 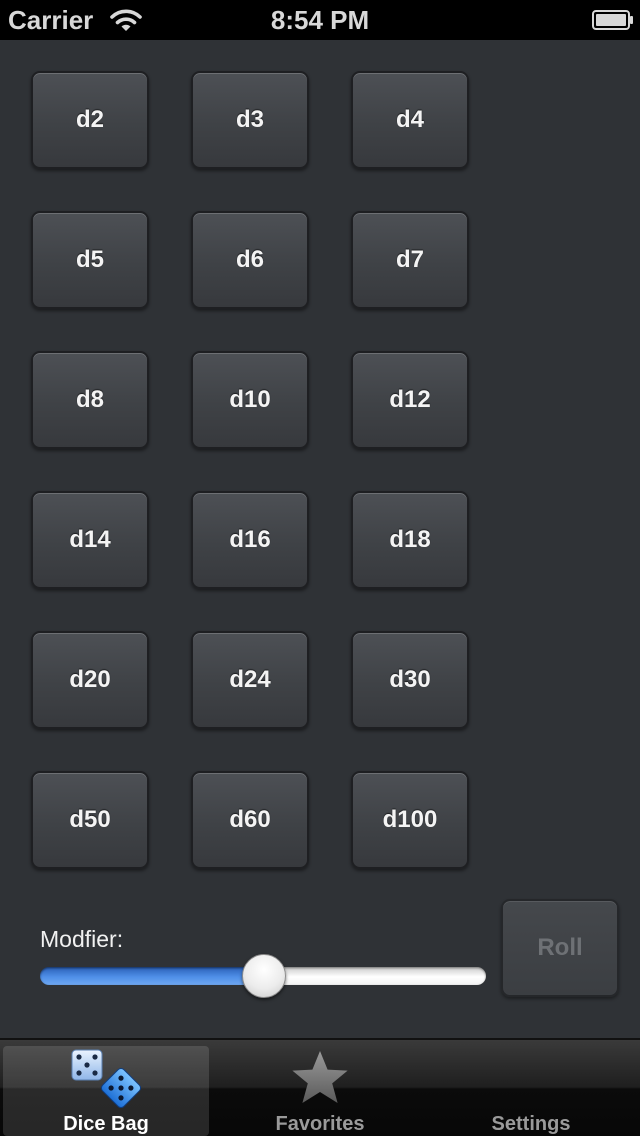 I want to click on tab-settings: Settings, so click(x=531, y=1091).